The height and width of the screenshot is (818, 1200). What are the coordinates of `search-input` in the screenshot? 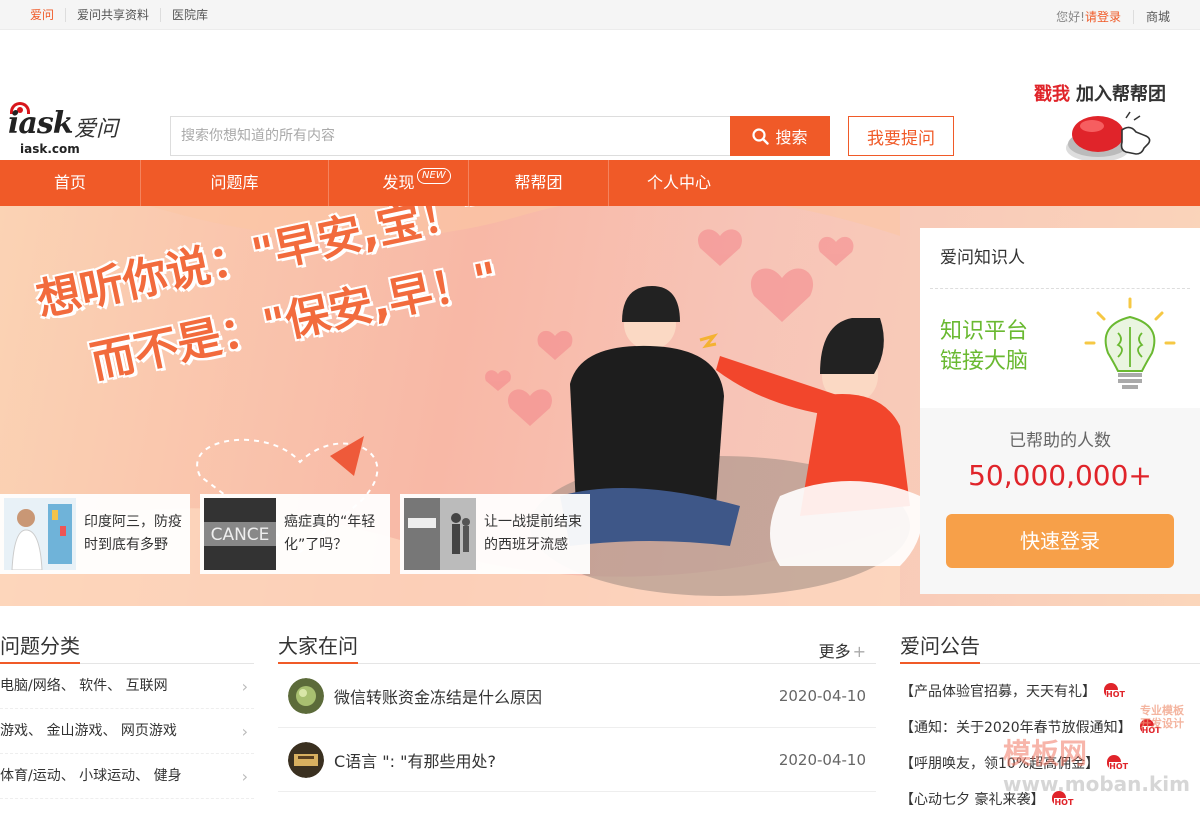 It's located at (450, 136).